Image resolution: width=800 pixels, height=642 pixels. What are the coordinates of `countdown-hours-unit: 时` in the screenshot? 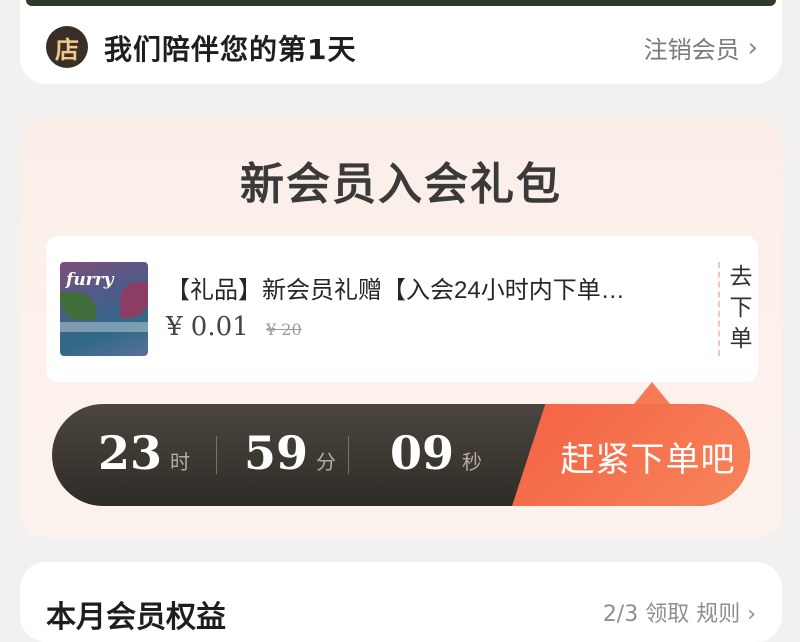 It's located at (180, 462).